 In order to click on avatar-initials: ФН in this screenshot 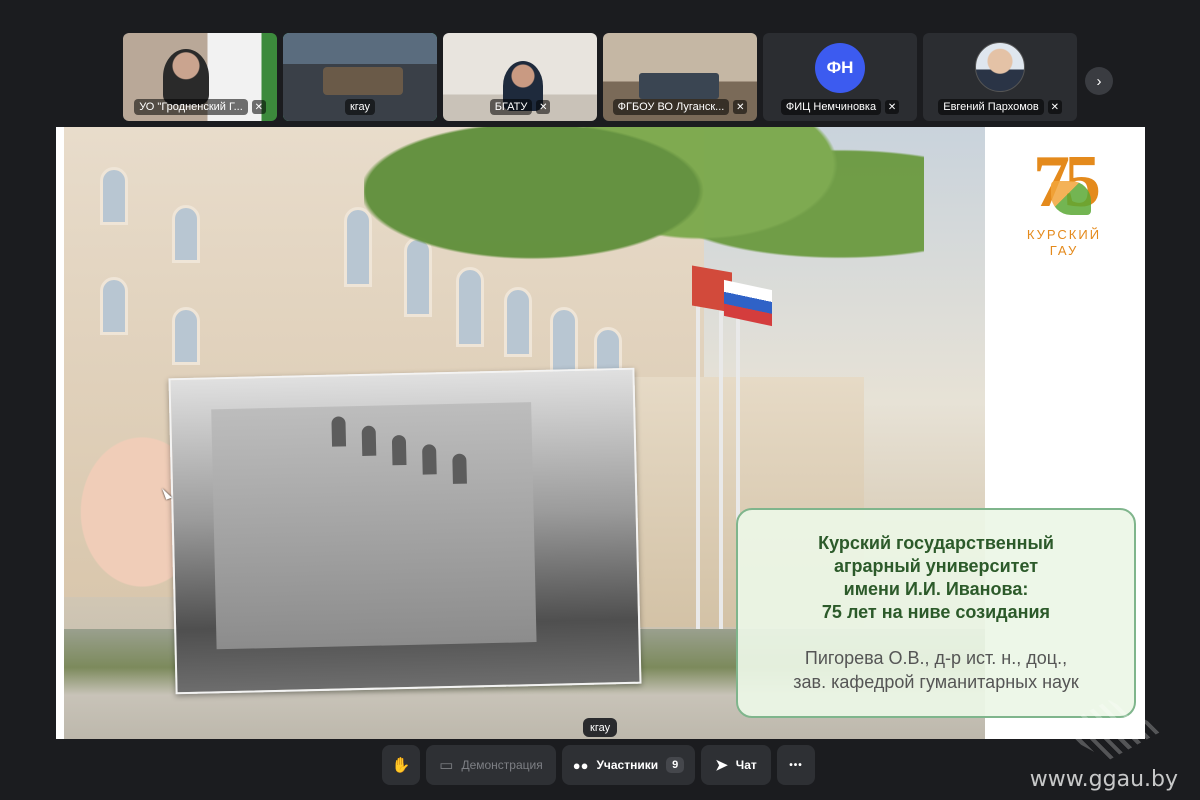, I will do `click(840, 68)`.